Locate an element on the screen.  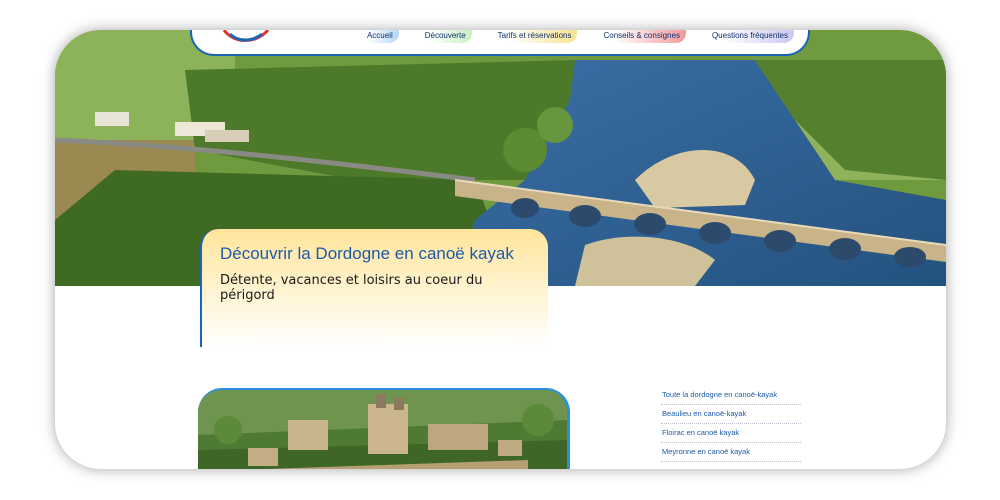
nav-decouverte: Découverte is located at coordinates (445, 36).